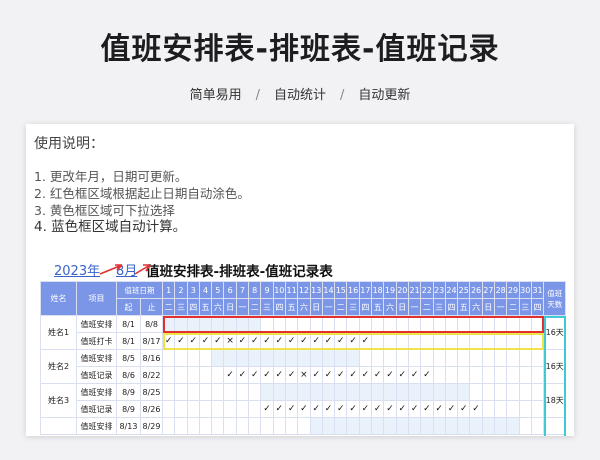 This screenshot has width=600, height=460. I want to click on start-date: 8/6, so click(128, 375).